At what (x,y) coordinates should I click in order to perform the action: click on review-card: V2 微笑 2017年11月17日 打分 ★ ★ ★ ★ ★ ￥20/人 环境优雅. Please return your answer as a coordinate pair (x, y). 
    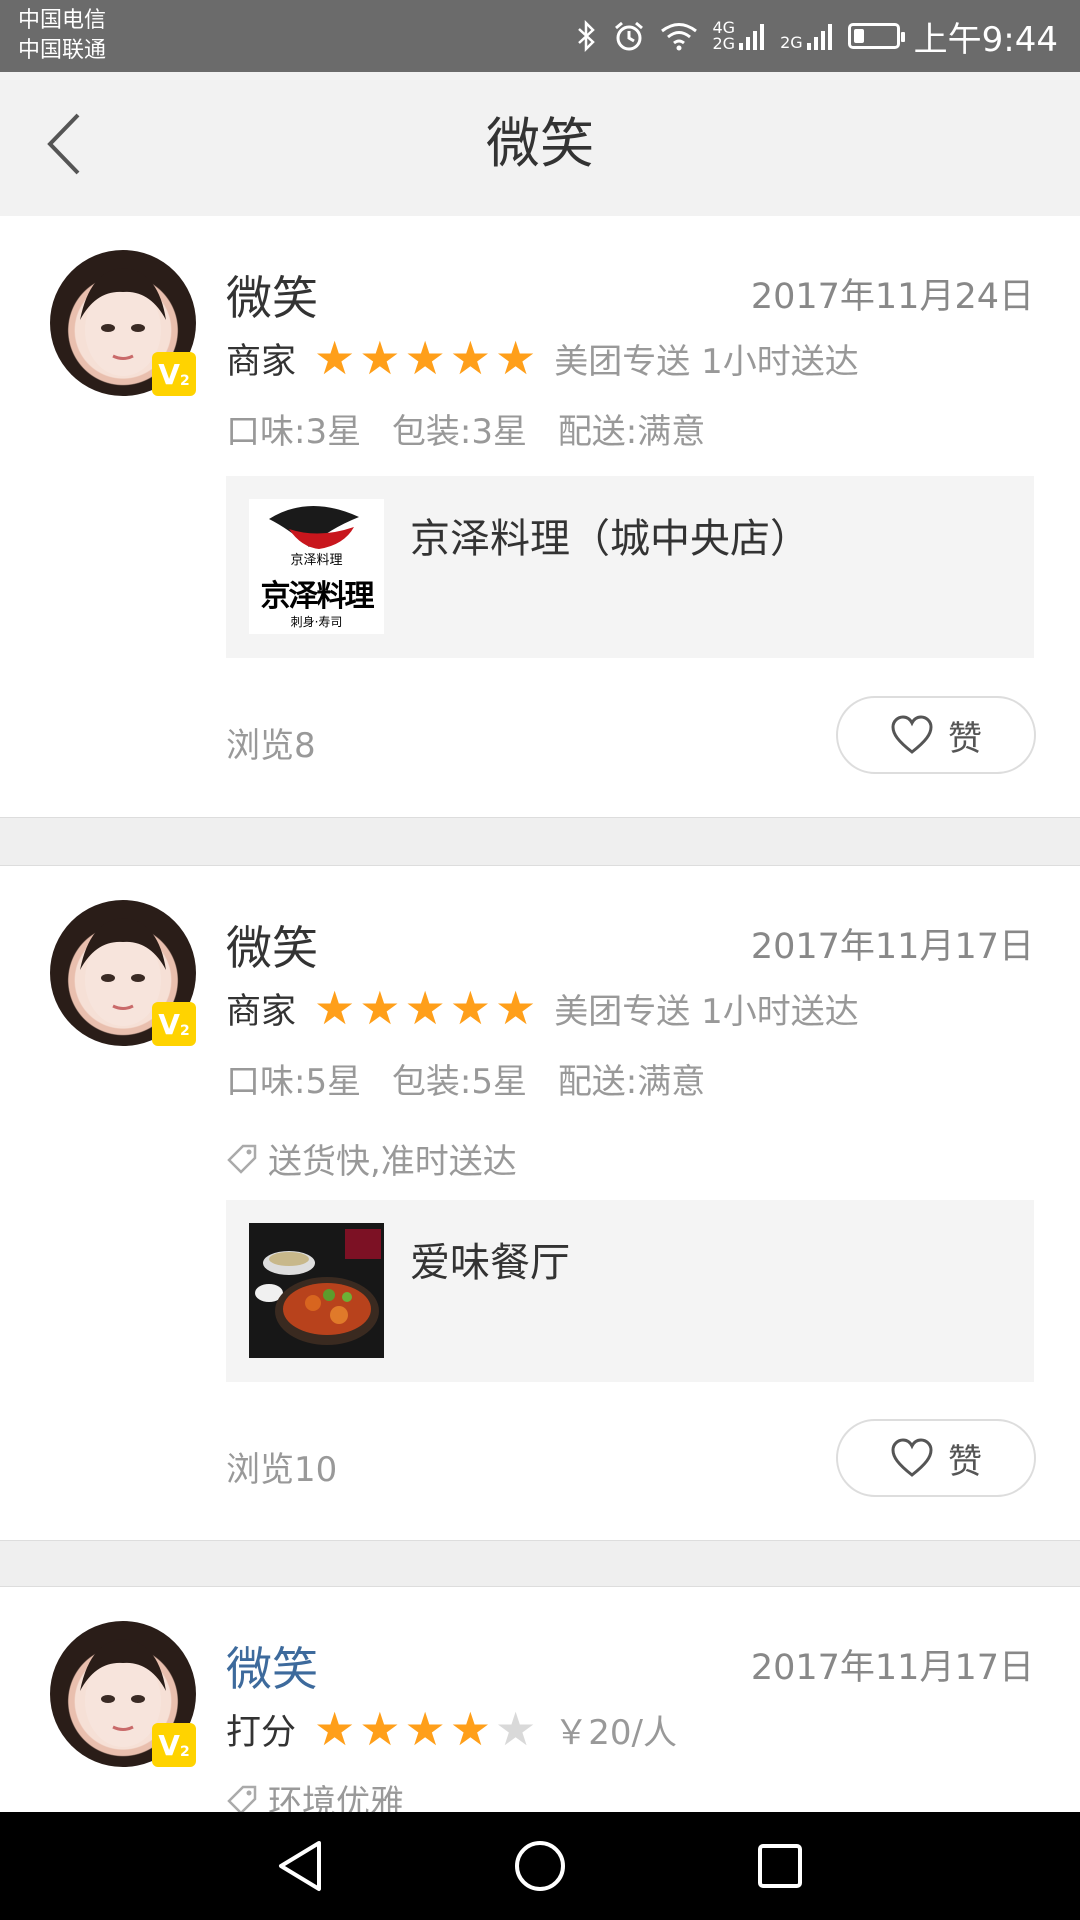
    Looking at the image, I should click on (540, 1704).